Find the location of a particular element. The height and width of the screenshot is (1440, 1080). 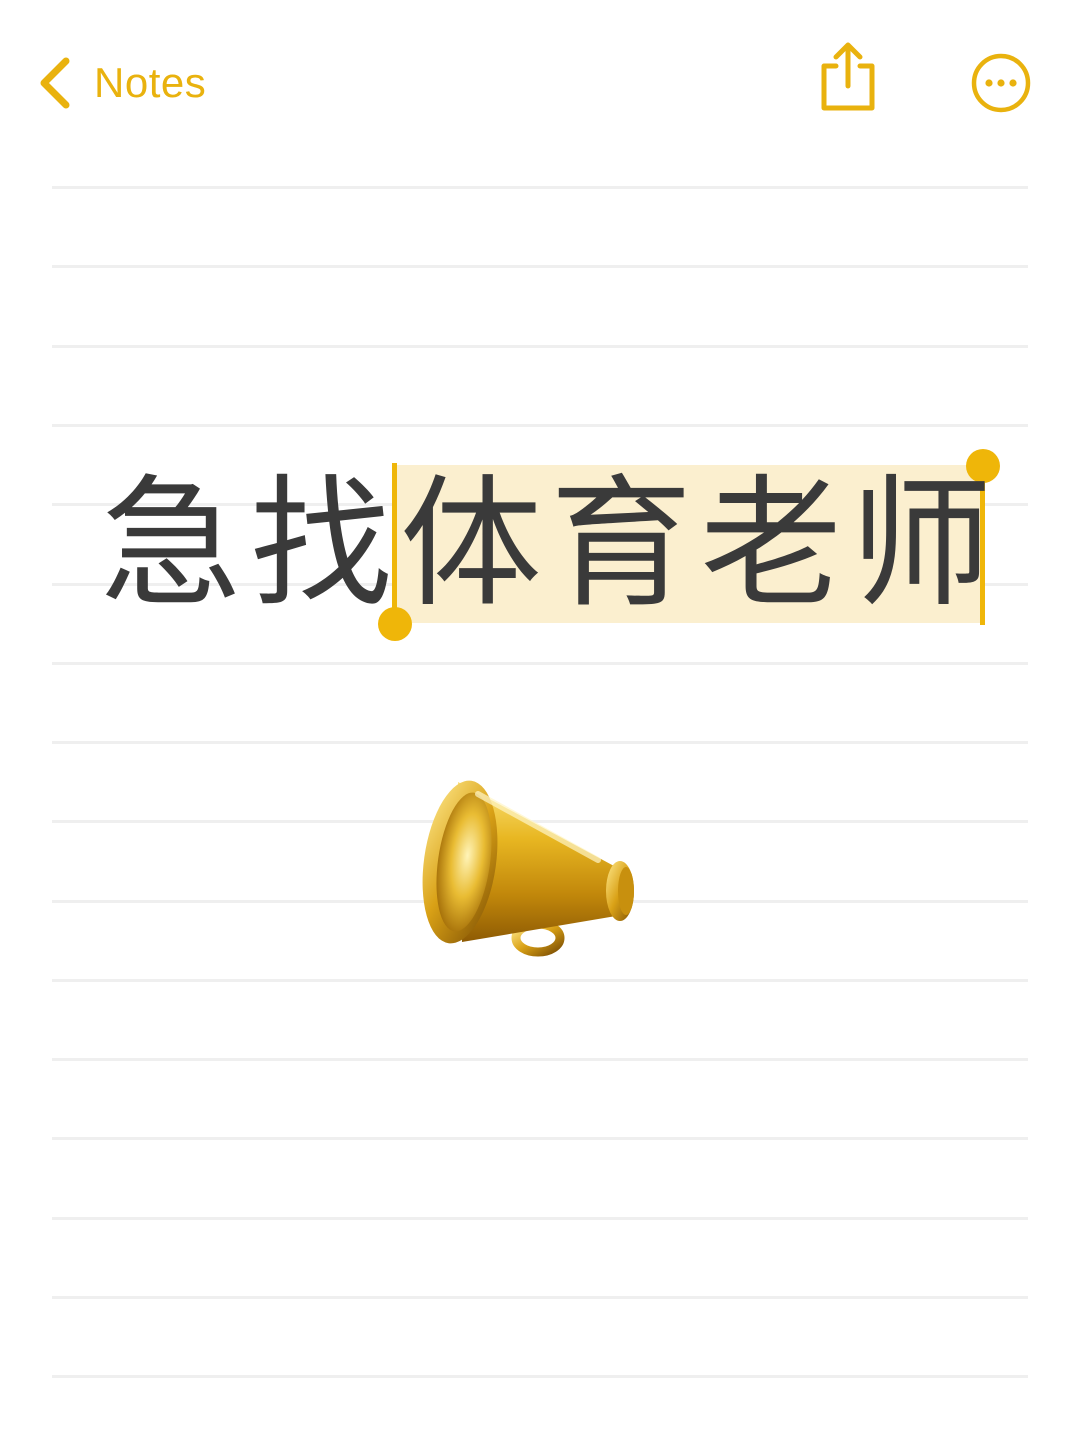

note-headline: 急找体育老师 is located at coordinates (540, 552).